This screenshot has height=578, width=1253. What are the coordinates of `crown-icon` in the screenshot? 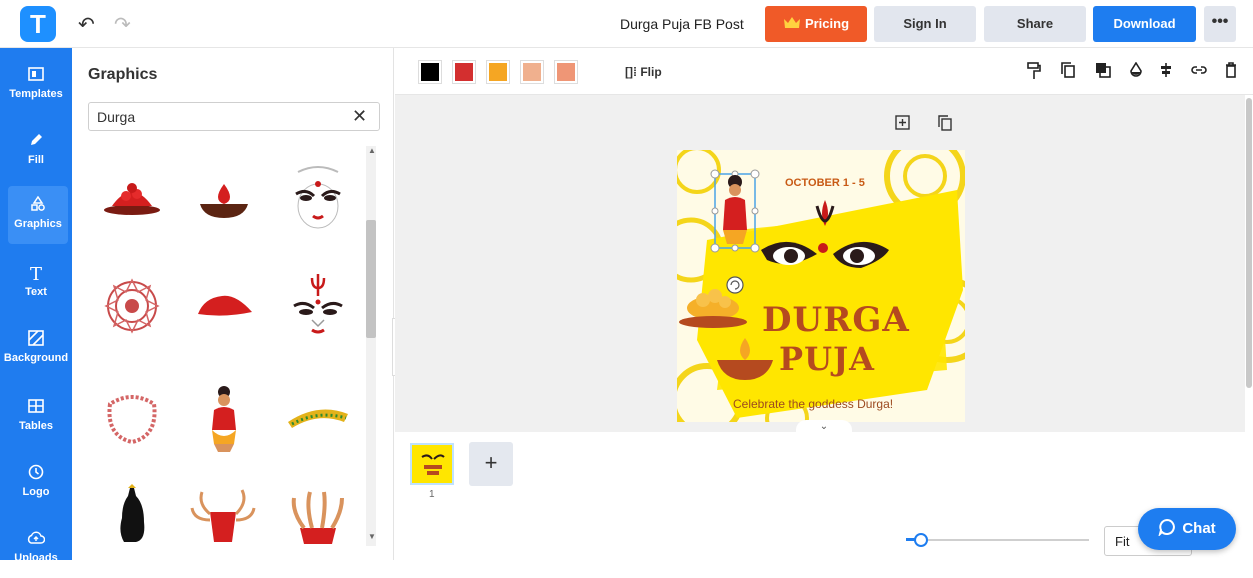 It's located at (791, 22).